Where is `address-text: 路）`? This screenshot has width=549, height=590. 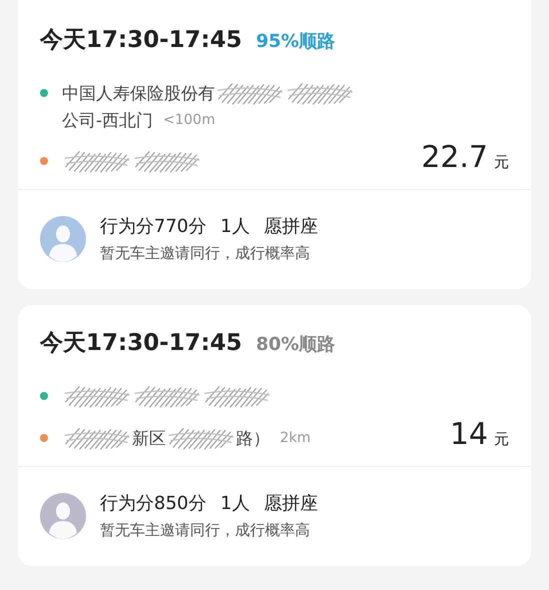 address-text: 路） is located at coordinates (253, 439).